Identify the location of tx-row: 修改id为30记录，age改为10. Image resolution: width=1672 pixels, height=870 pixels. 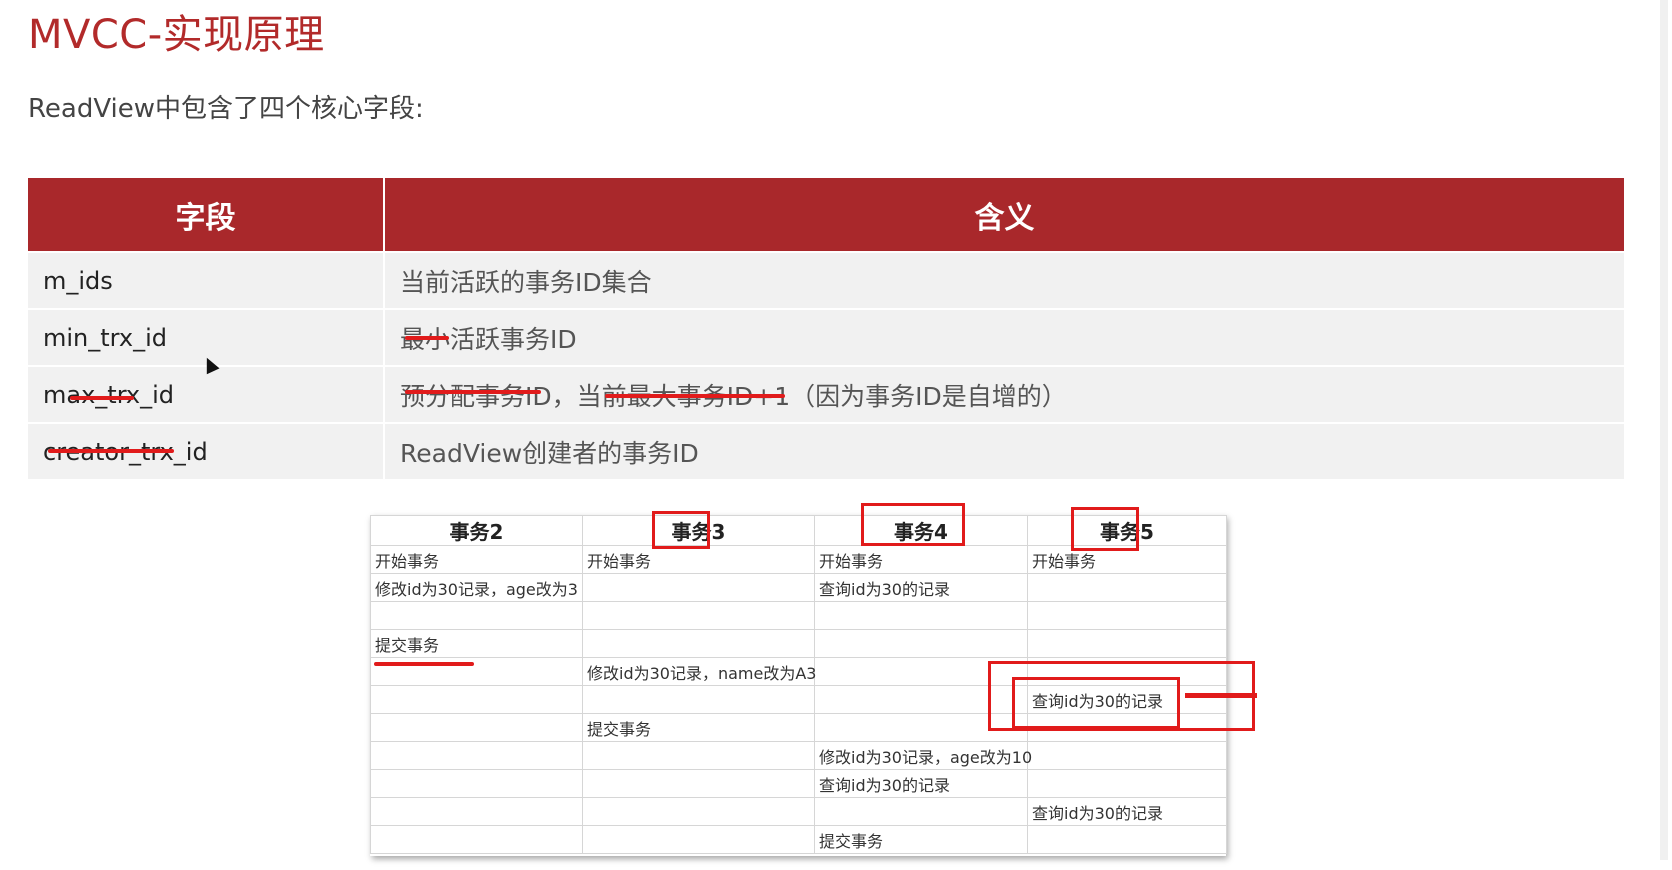
(798, 755).